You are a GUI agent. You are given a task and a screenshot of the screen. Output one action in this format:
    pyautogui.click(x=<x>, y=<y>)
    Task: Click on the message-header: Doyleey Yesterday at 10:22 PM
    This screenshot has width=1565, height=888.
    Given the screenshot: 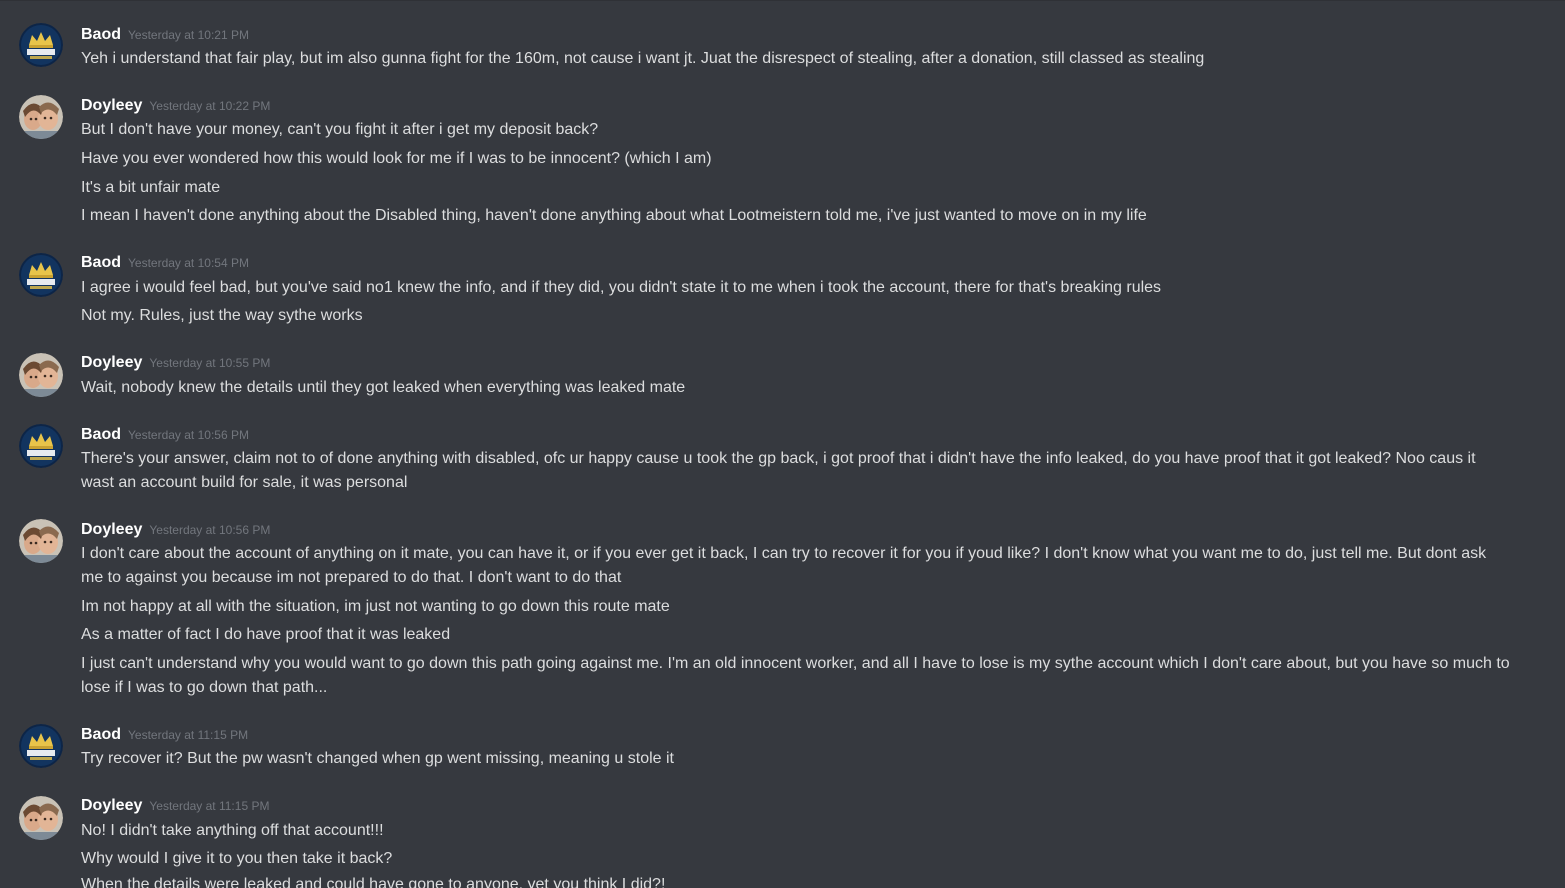 What is the action you would take?
    pyautogui.click(x=175, y=106)
    